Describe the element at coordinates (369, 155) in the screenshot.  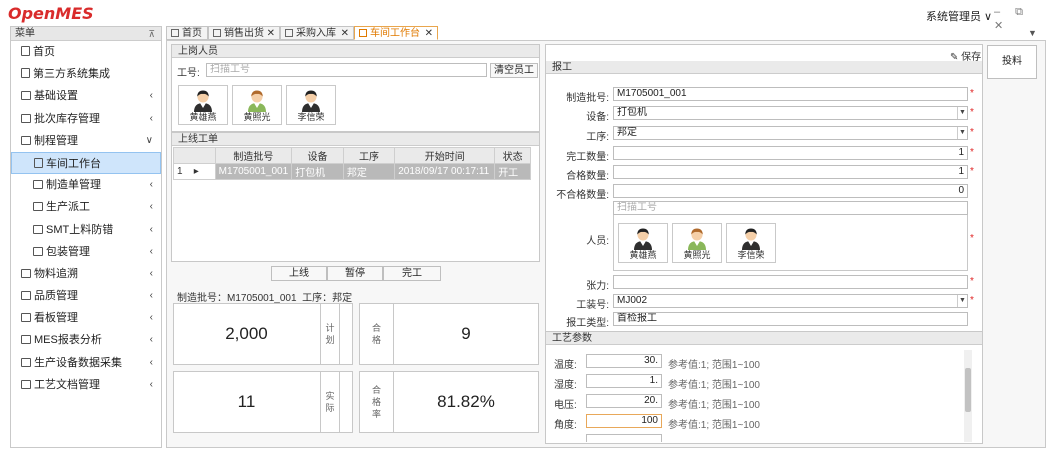
I see `column-header: 工序` at that location.